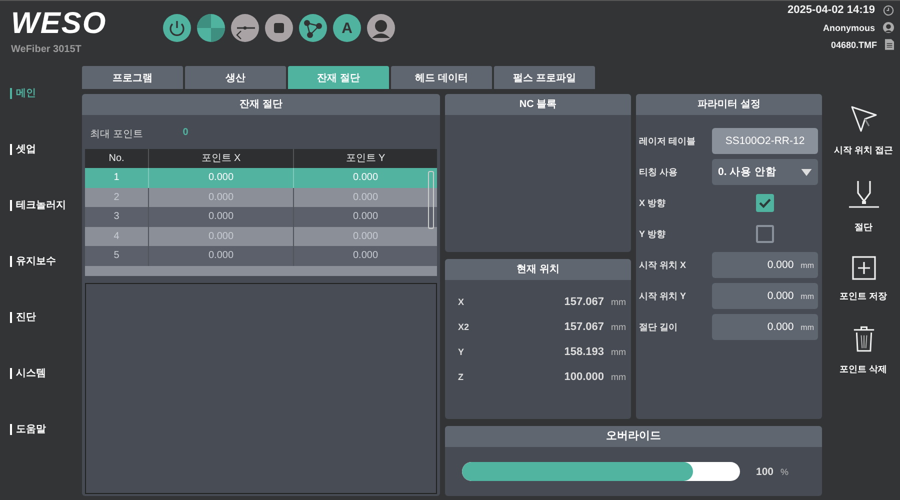 This screenshot has width=900, height=500. I want to click on override-slider, so click(601, 471).